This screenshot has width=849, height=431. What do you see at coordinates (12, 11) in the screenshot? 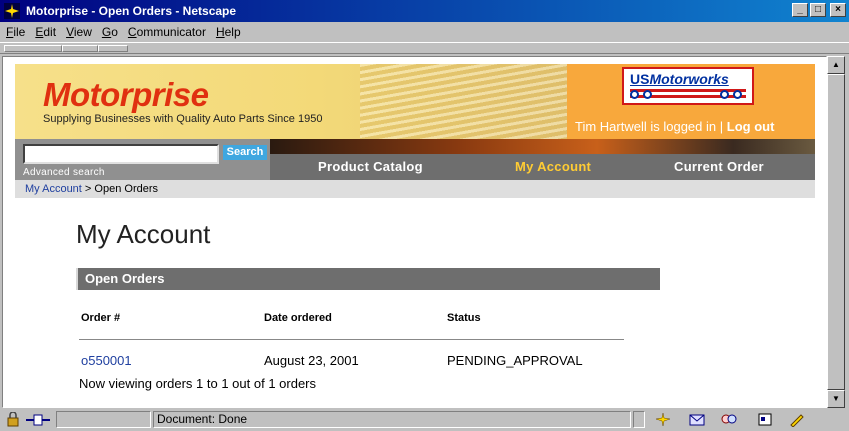
I see `netscape-icon` at bounding box center [12, 11].